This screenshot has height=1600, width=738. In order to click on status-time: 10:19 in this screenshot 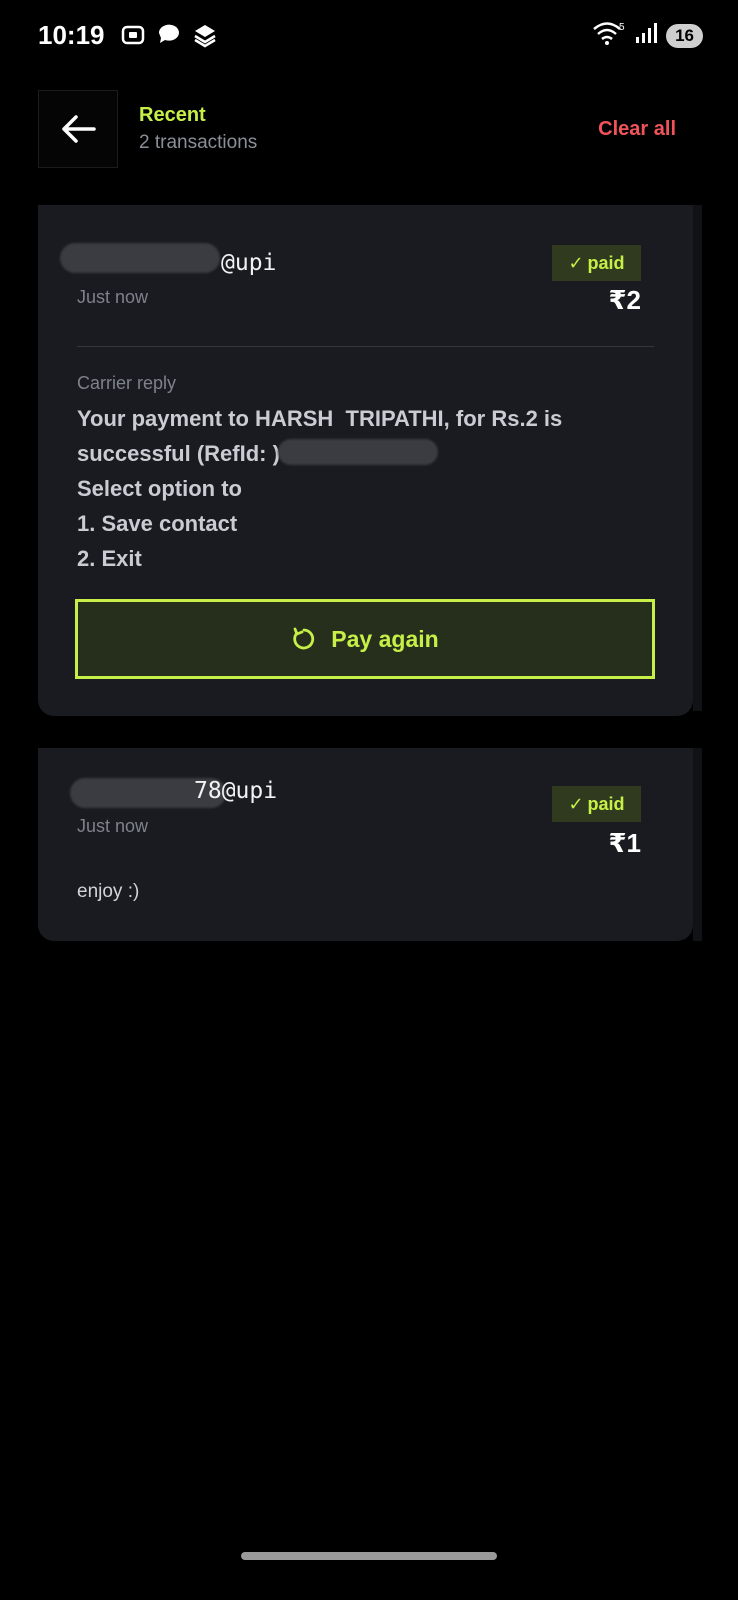, I will do `click(71, 35)`.